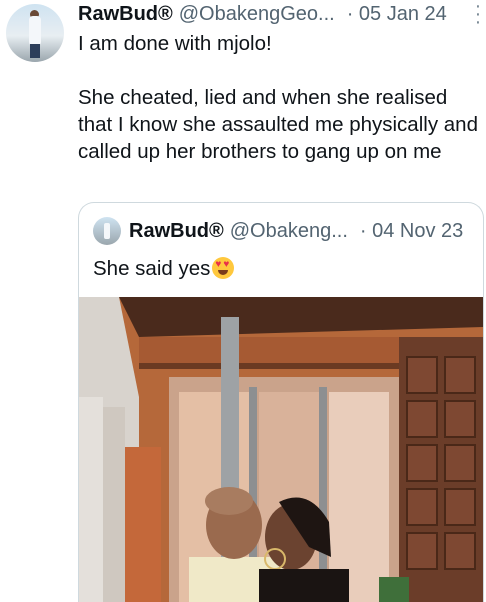  What do you see at coordinates (125, 14) in the screenshot?
I see `author-name: RawBud®` at bounding box center [125, 14].